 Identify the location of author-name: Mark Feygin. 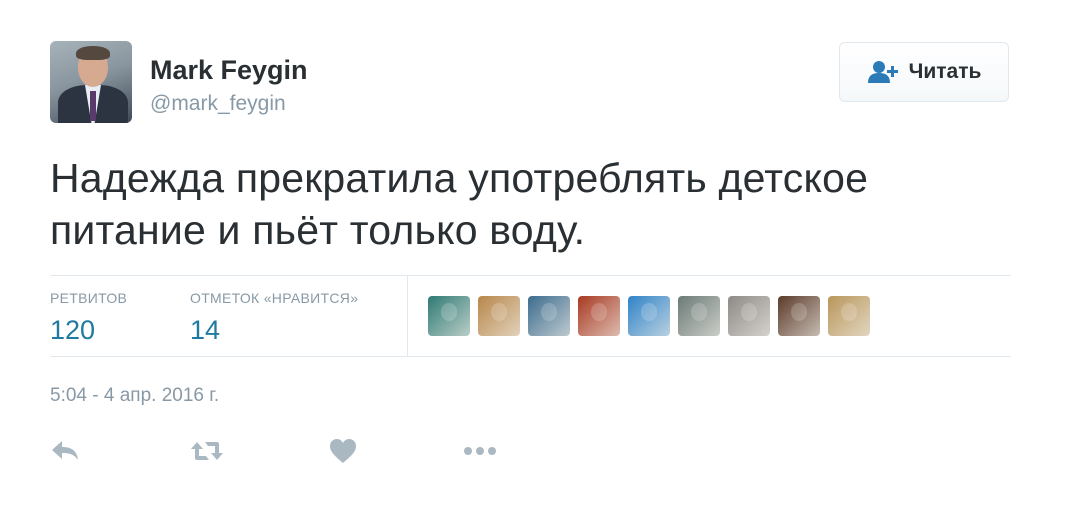
(229, 70).